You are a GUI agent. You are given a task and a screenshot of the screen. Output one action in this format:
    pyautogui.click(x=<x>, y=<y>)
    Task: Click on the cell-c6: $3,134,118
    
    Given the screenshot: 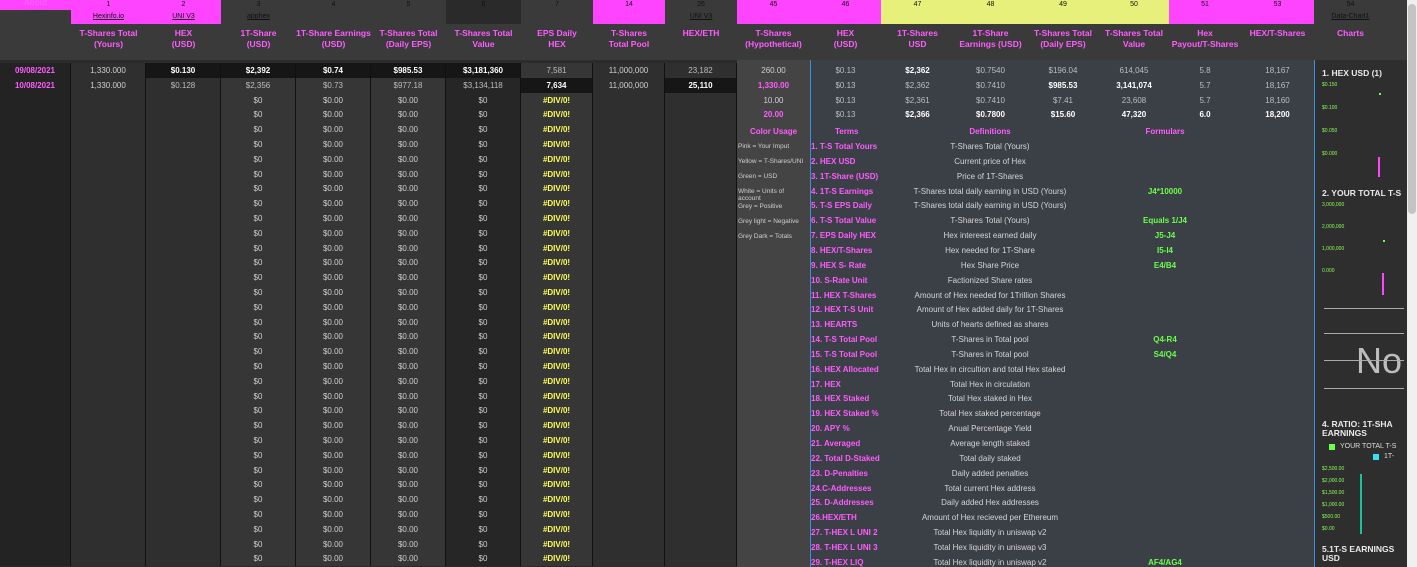 What is the action you would take?
    pyautogui.click(x=483, y=85)
    